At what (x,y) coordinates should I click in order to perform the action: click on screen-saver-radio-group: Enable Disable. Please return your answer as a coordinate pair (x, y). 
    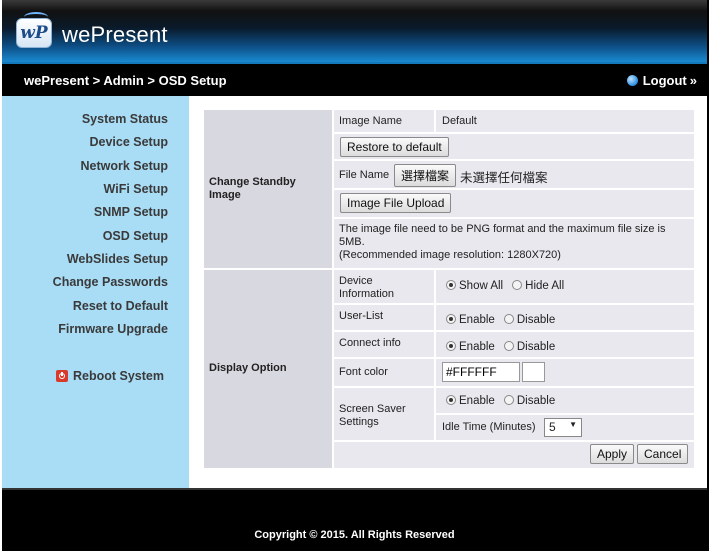
    Looking at the image, I should click on (503, 401).